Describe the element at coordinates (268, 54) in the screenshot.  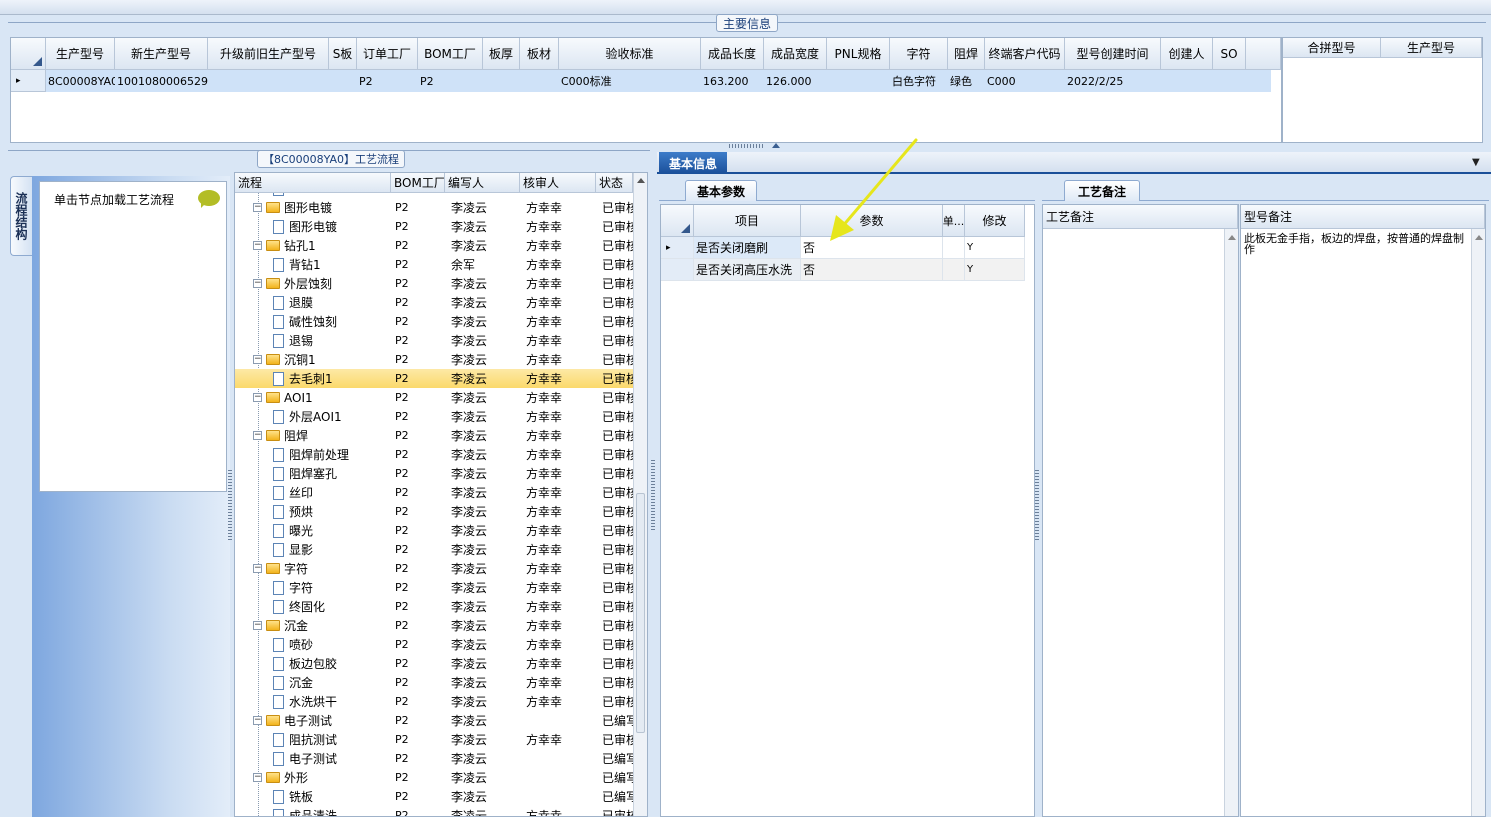
I see `col-old-production-model: 升级前旧生产型号` at that location.